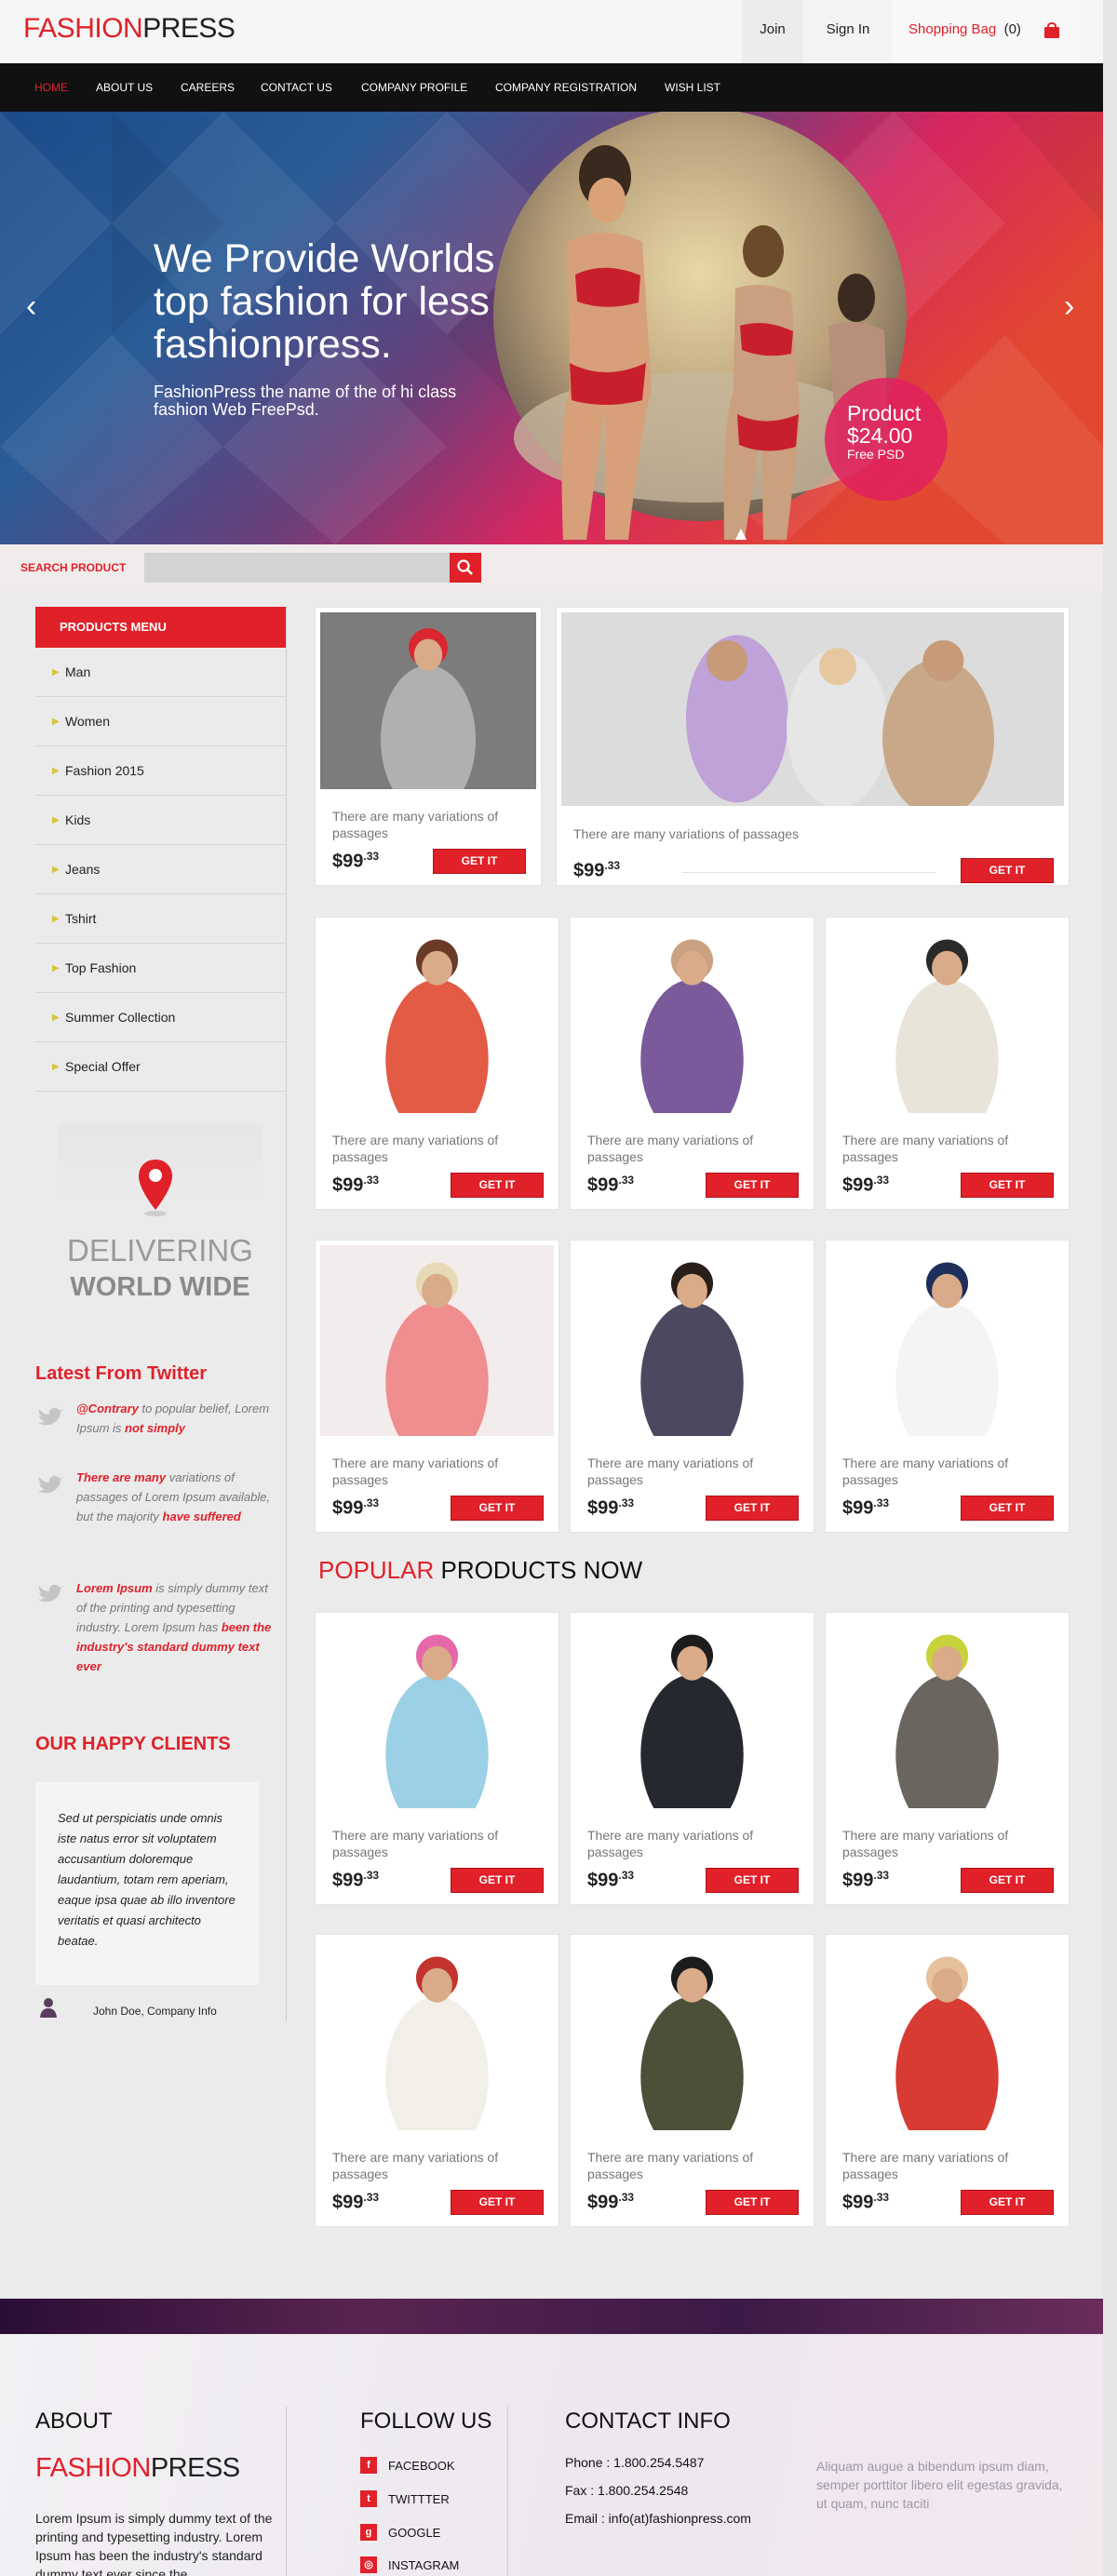  I want to click on footer-logo-part-1: FASHION, so click(93, 2468).